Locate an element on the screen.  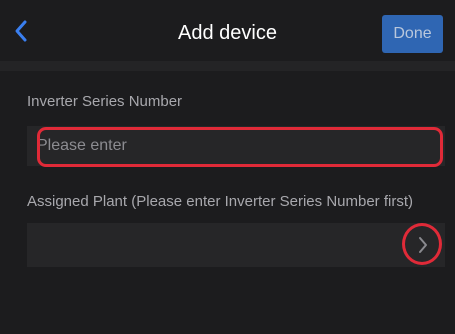
inverter-serial-label: Inverter Series Number is located at coordinates (105, 101).